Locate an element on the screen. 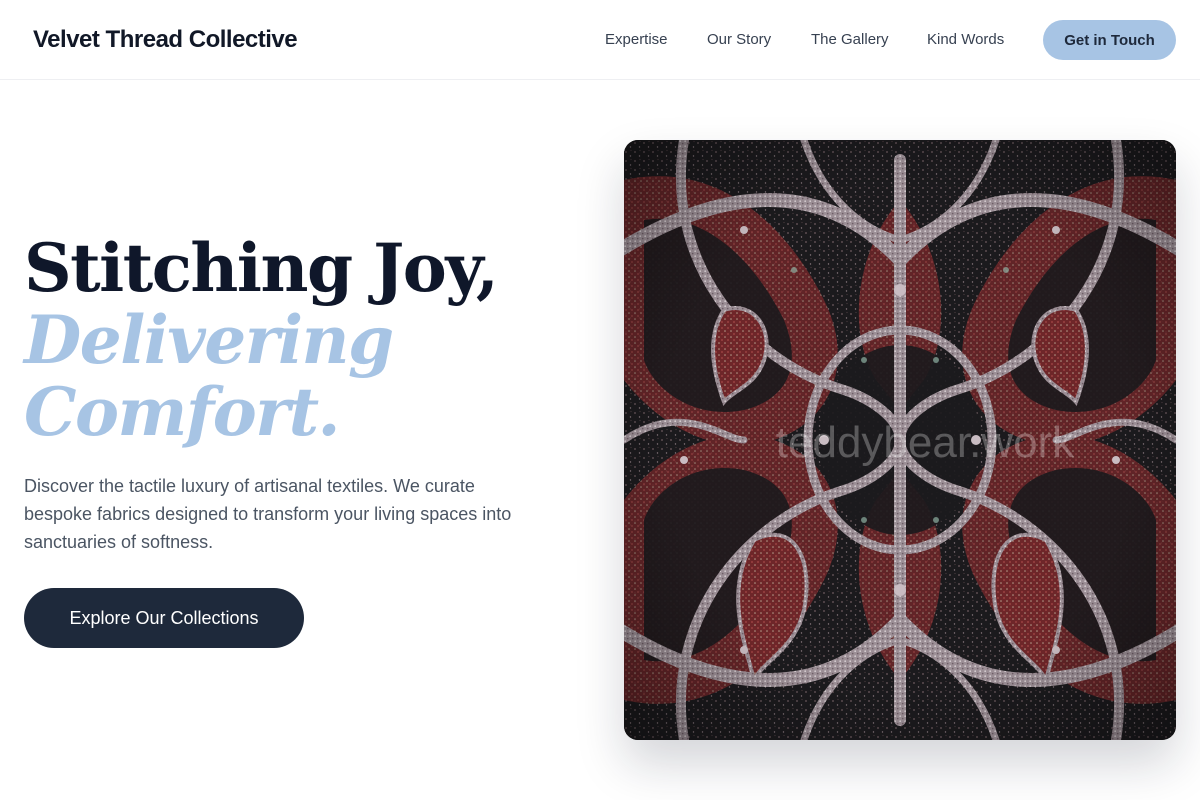 The image size is (1200, 800). headline-line-1: Stitching Joy, is located at coordinates (261, 268).